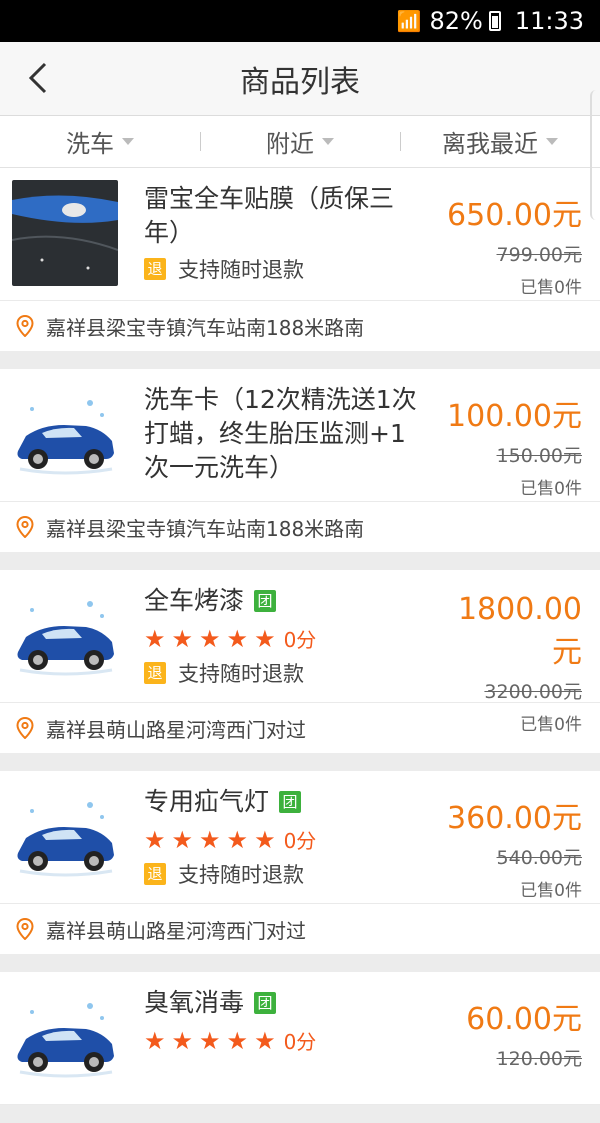 This screenshot has height=1123, width=600. I want to click on clock: 11:33, so click(549, 21).